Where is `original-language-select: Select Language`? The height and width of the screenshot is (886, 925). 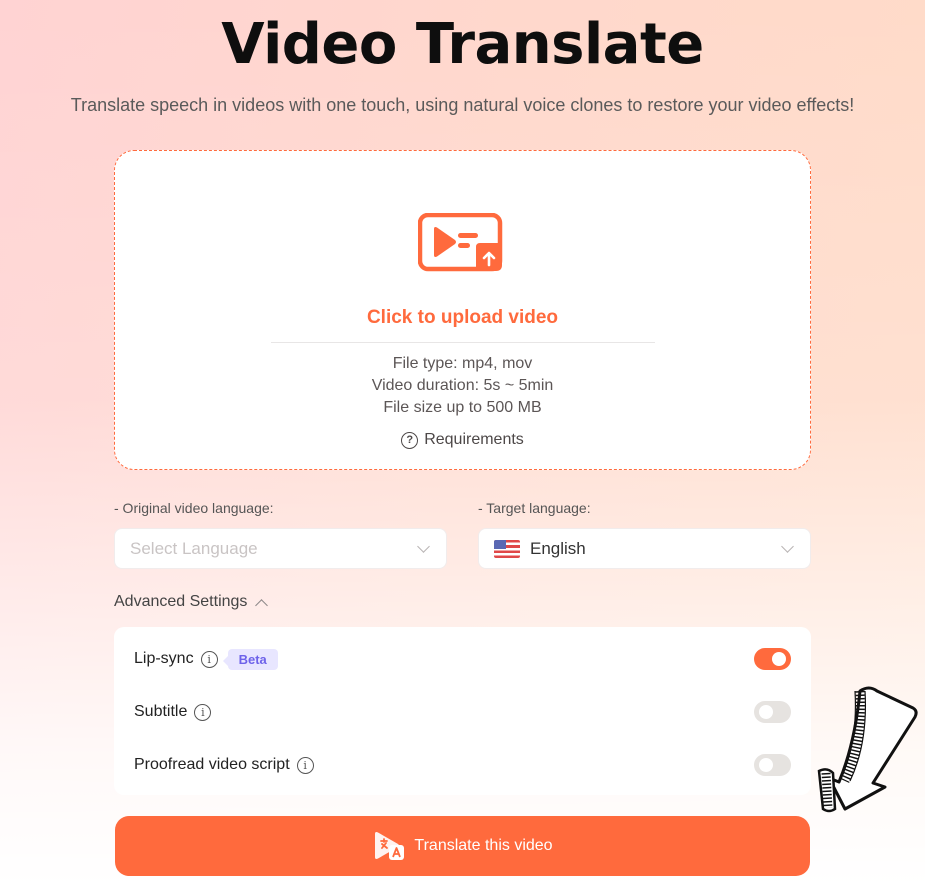
original-language-select: Select Language is located at coordinates (280, 548).